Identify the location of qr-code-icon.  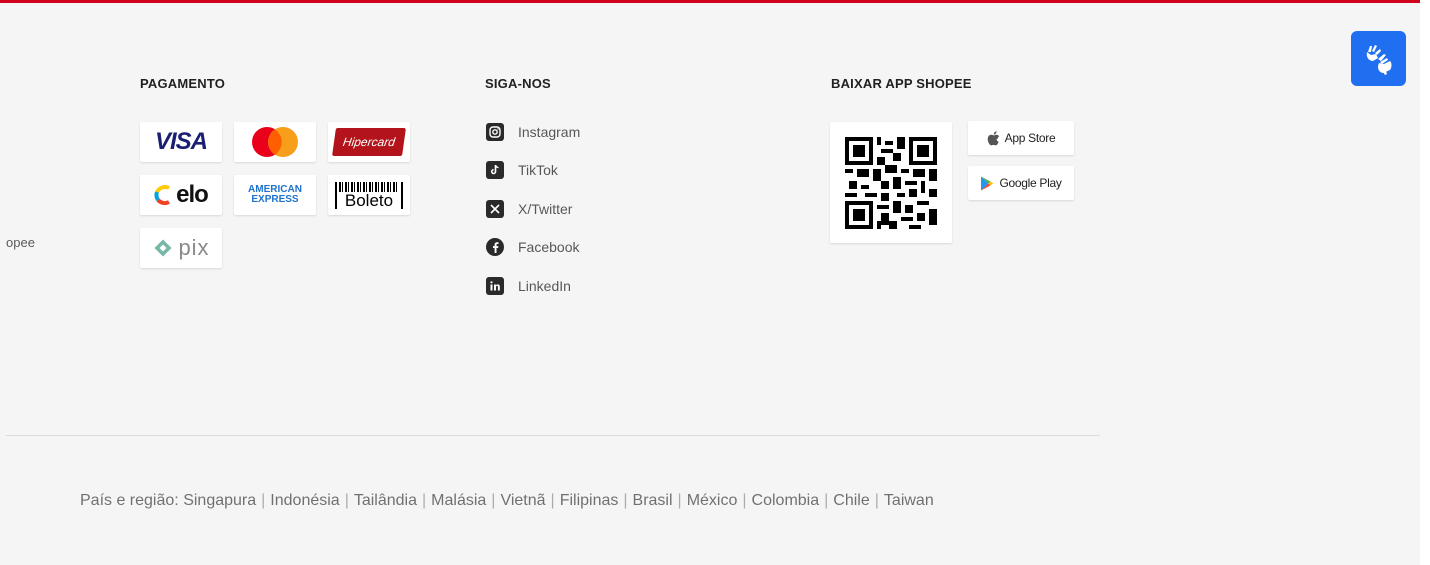
(891, 182).